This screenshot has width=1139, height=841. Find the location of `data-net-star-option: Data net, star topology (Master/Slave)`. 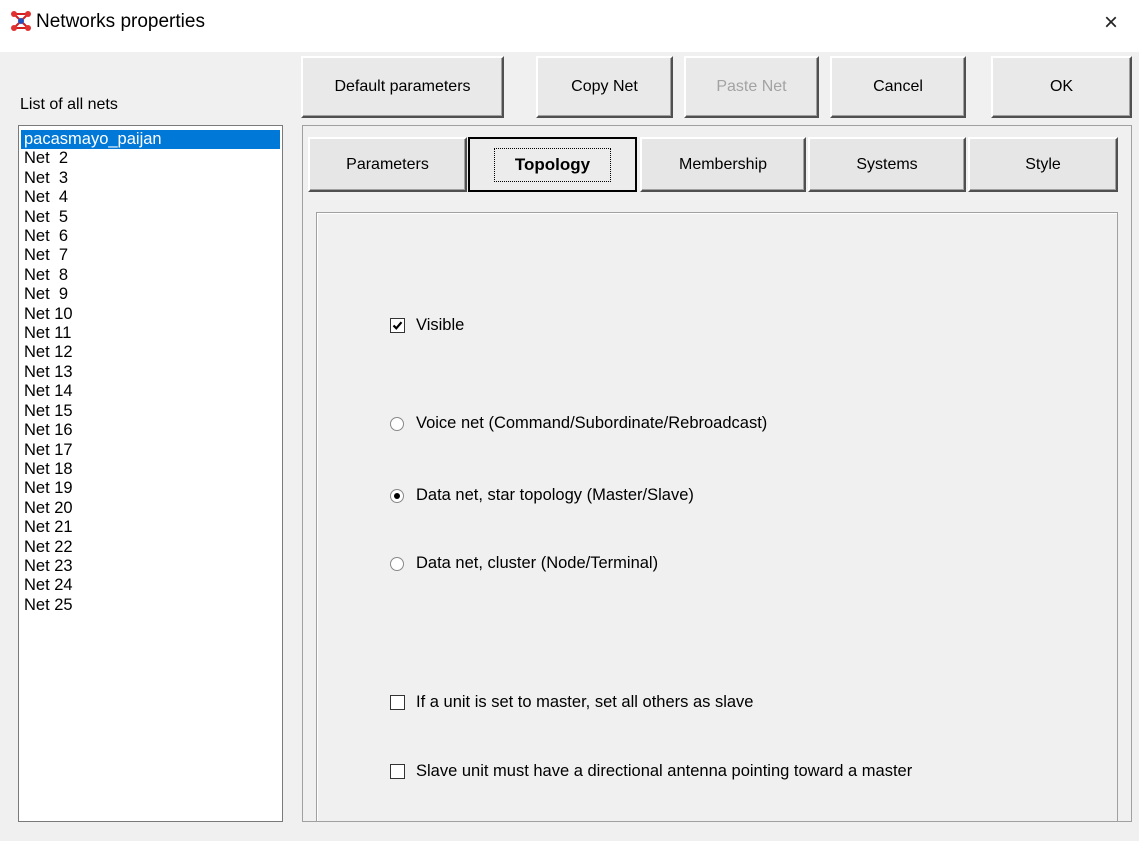

data-net-star-option: Data net, star topology (Master/Slave) is located at coordinates (542, 495).